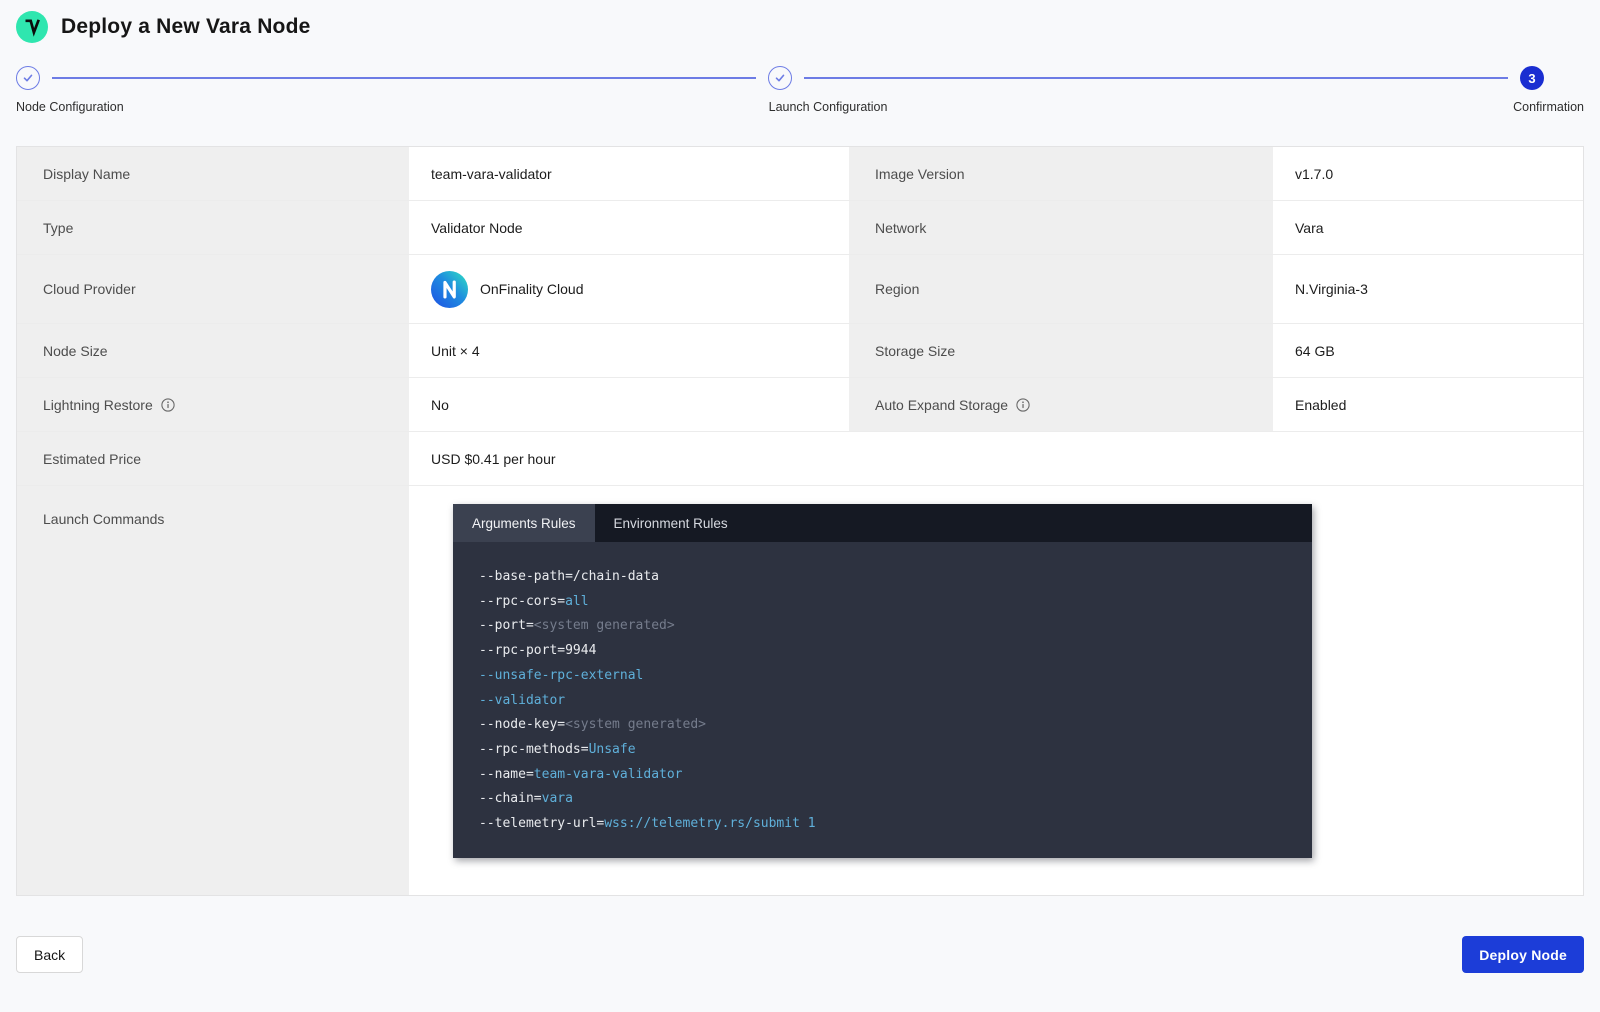  I want to click on summary-value-text: N.Virginia-3, so click(1331, 289).